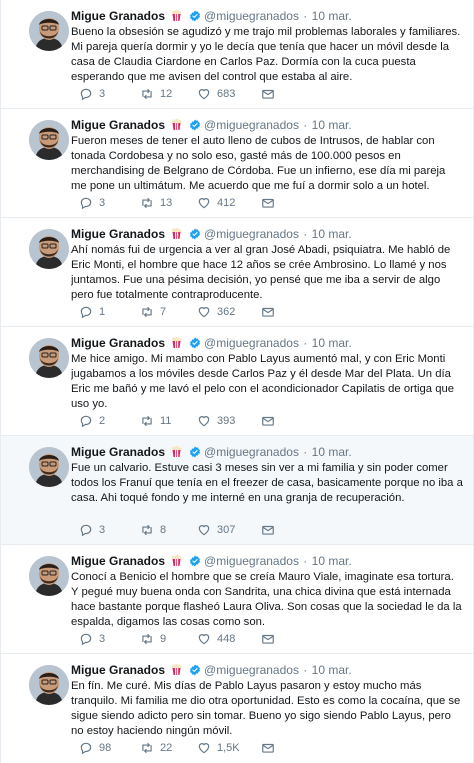  What do you see at coordinates (216, 312) in the screenshot?
I see `like-button: 362` at bounding box center [216, 312].